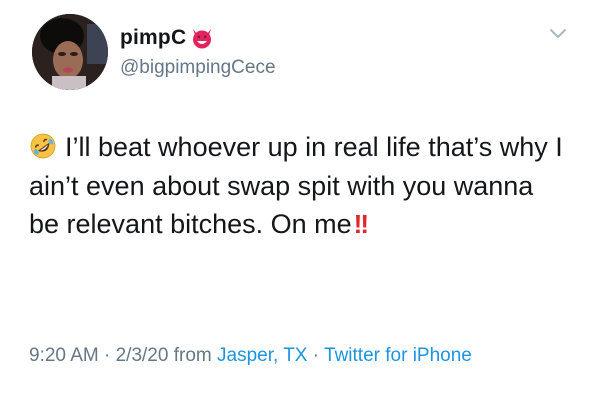  I want to click on source-link: Twitter for iPhone, so click(398, 355).